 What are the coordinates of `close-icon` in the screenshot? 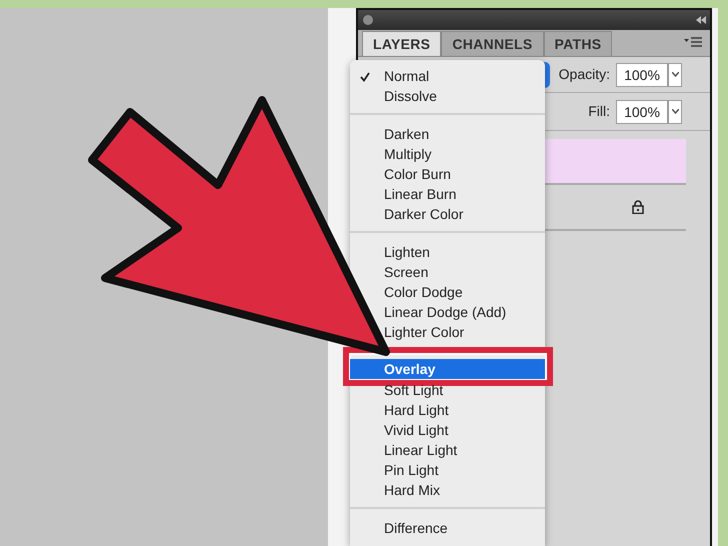 It's located at (368, 20).